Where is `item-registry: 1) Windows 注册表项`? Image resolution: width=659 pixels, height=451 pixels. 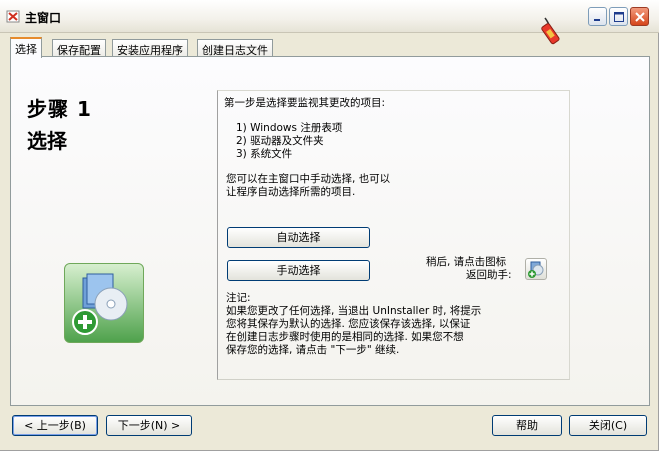 item-registry: 1) Windows 注册表项 is located at coordinates (289, 128).